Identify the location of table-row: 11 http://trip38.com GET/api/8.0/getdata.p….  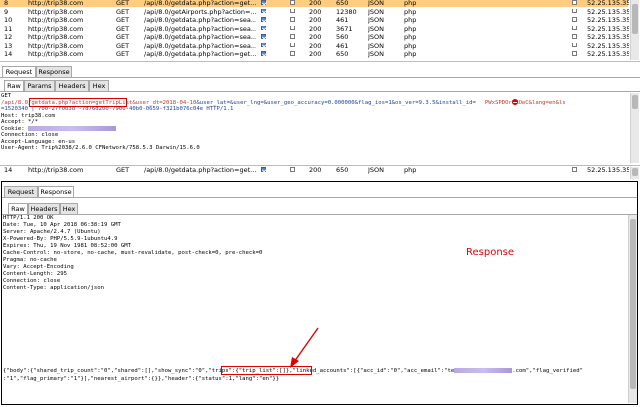
(314, 29).